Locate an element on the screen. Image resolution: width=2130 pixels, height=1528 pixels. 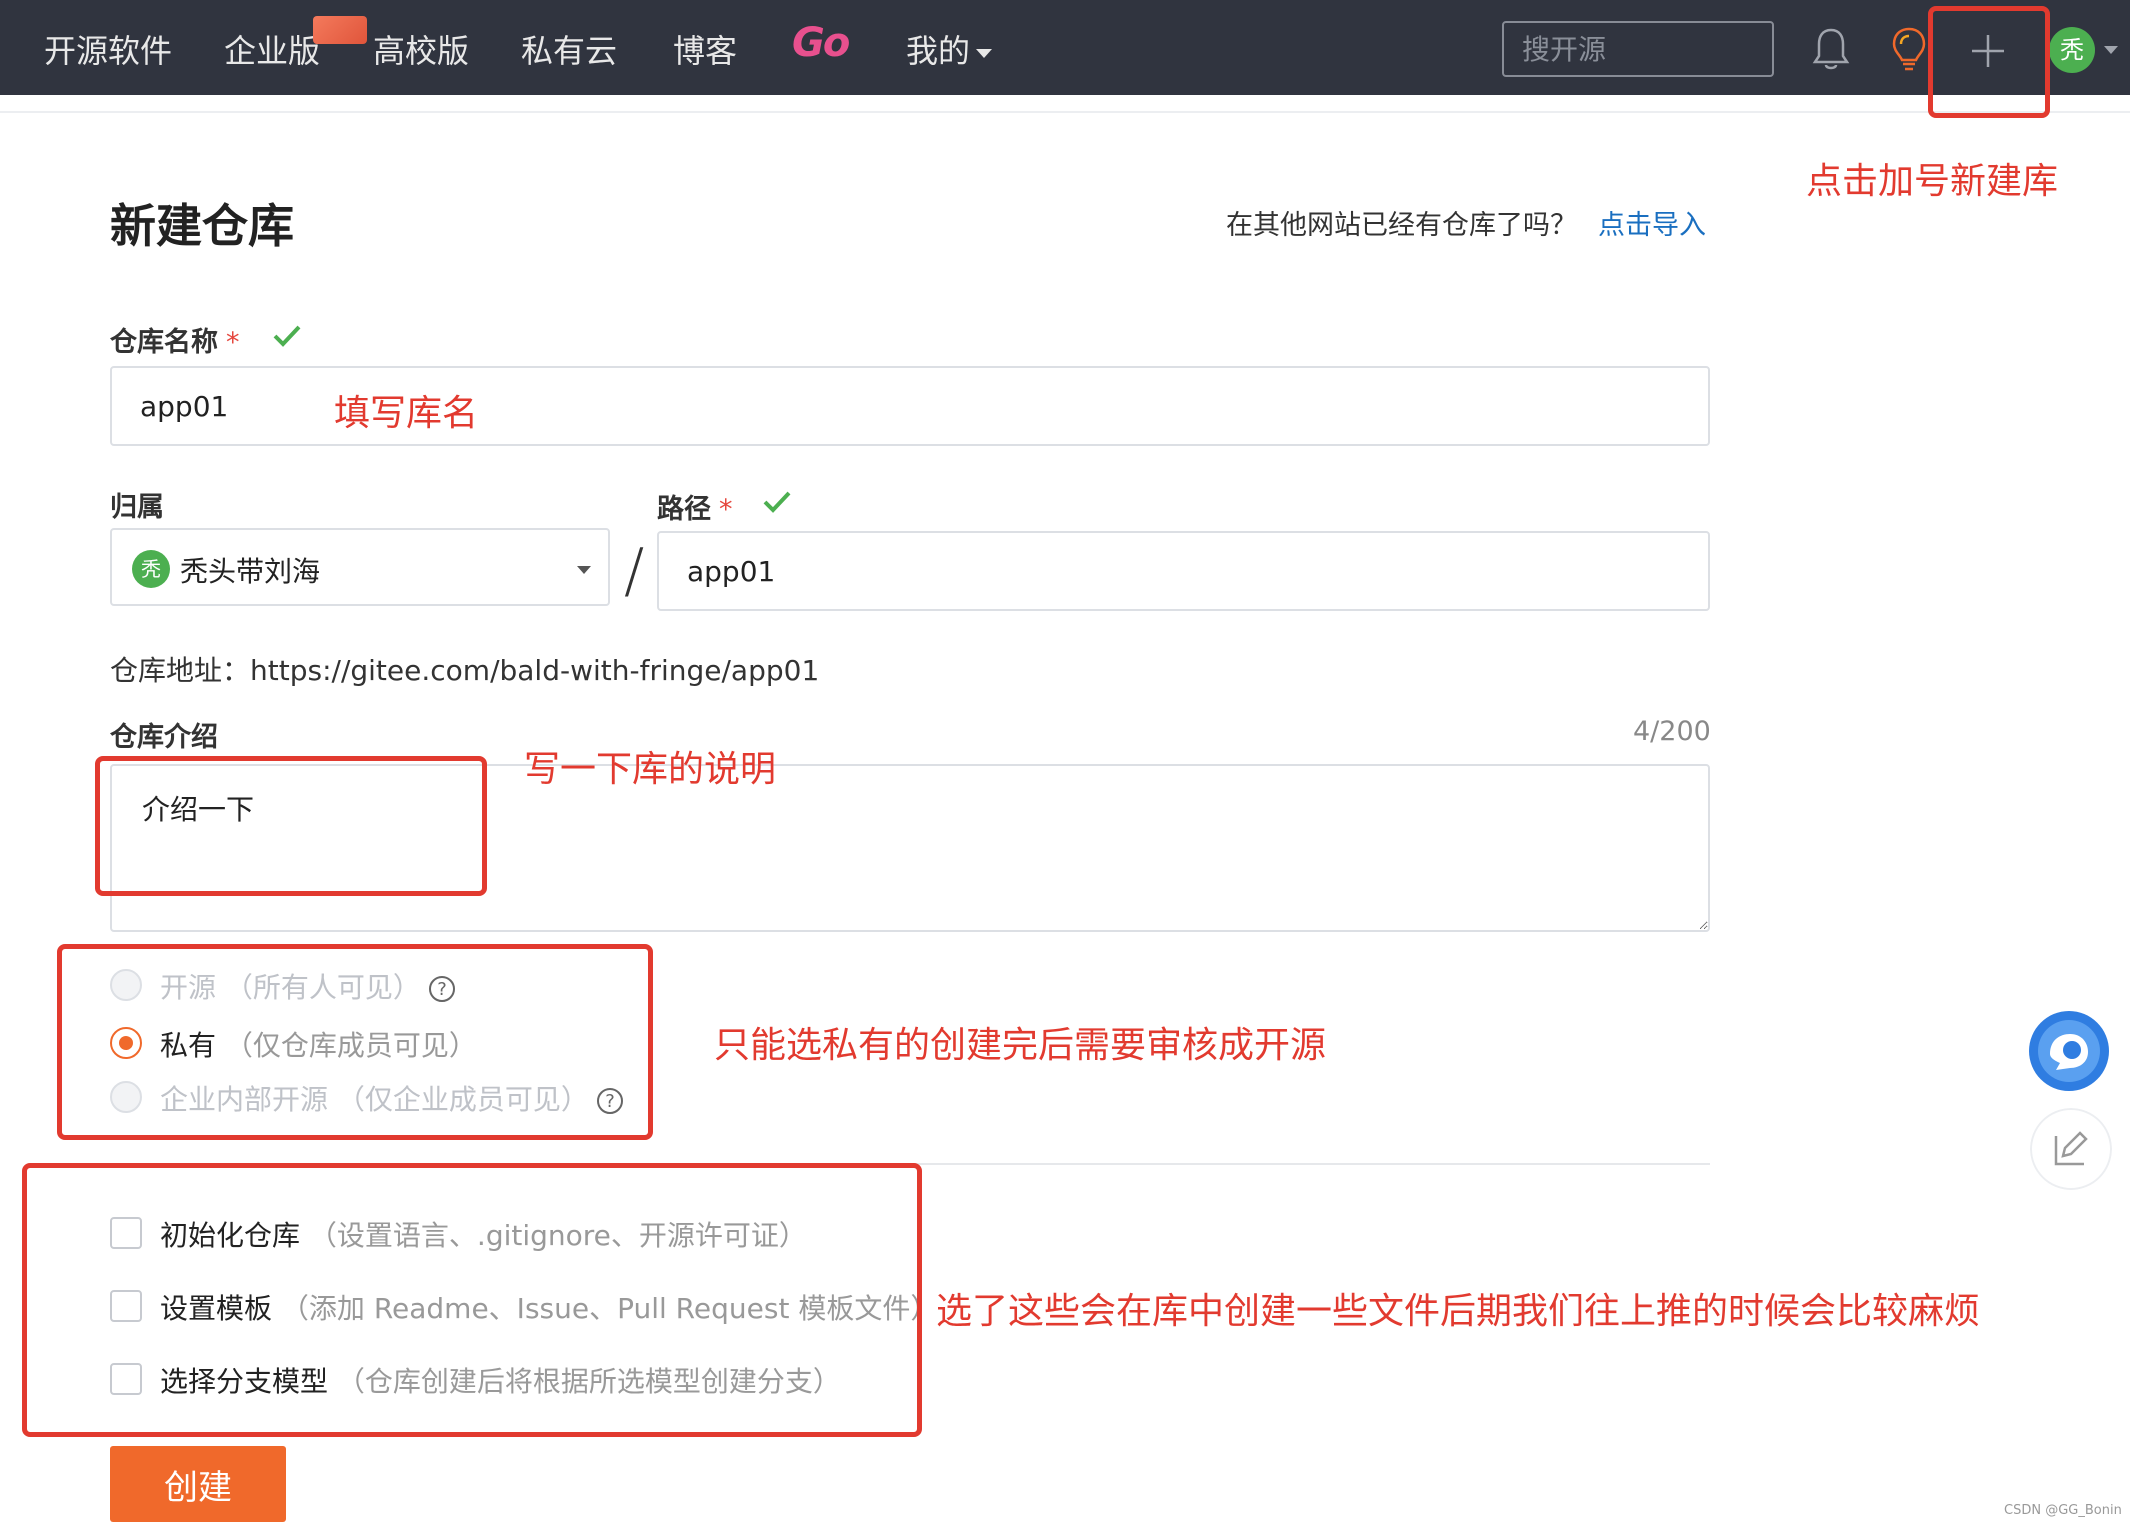
address-value: https://gitee.com/bald-with-fringe/app01 is located at coordinates (535, 670).